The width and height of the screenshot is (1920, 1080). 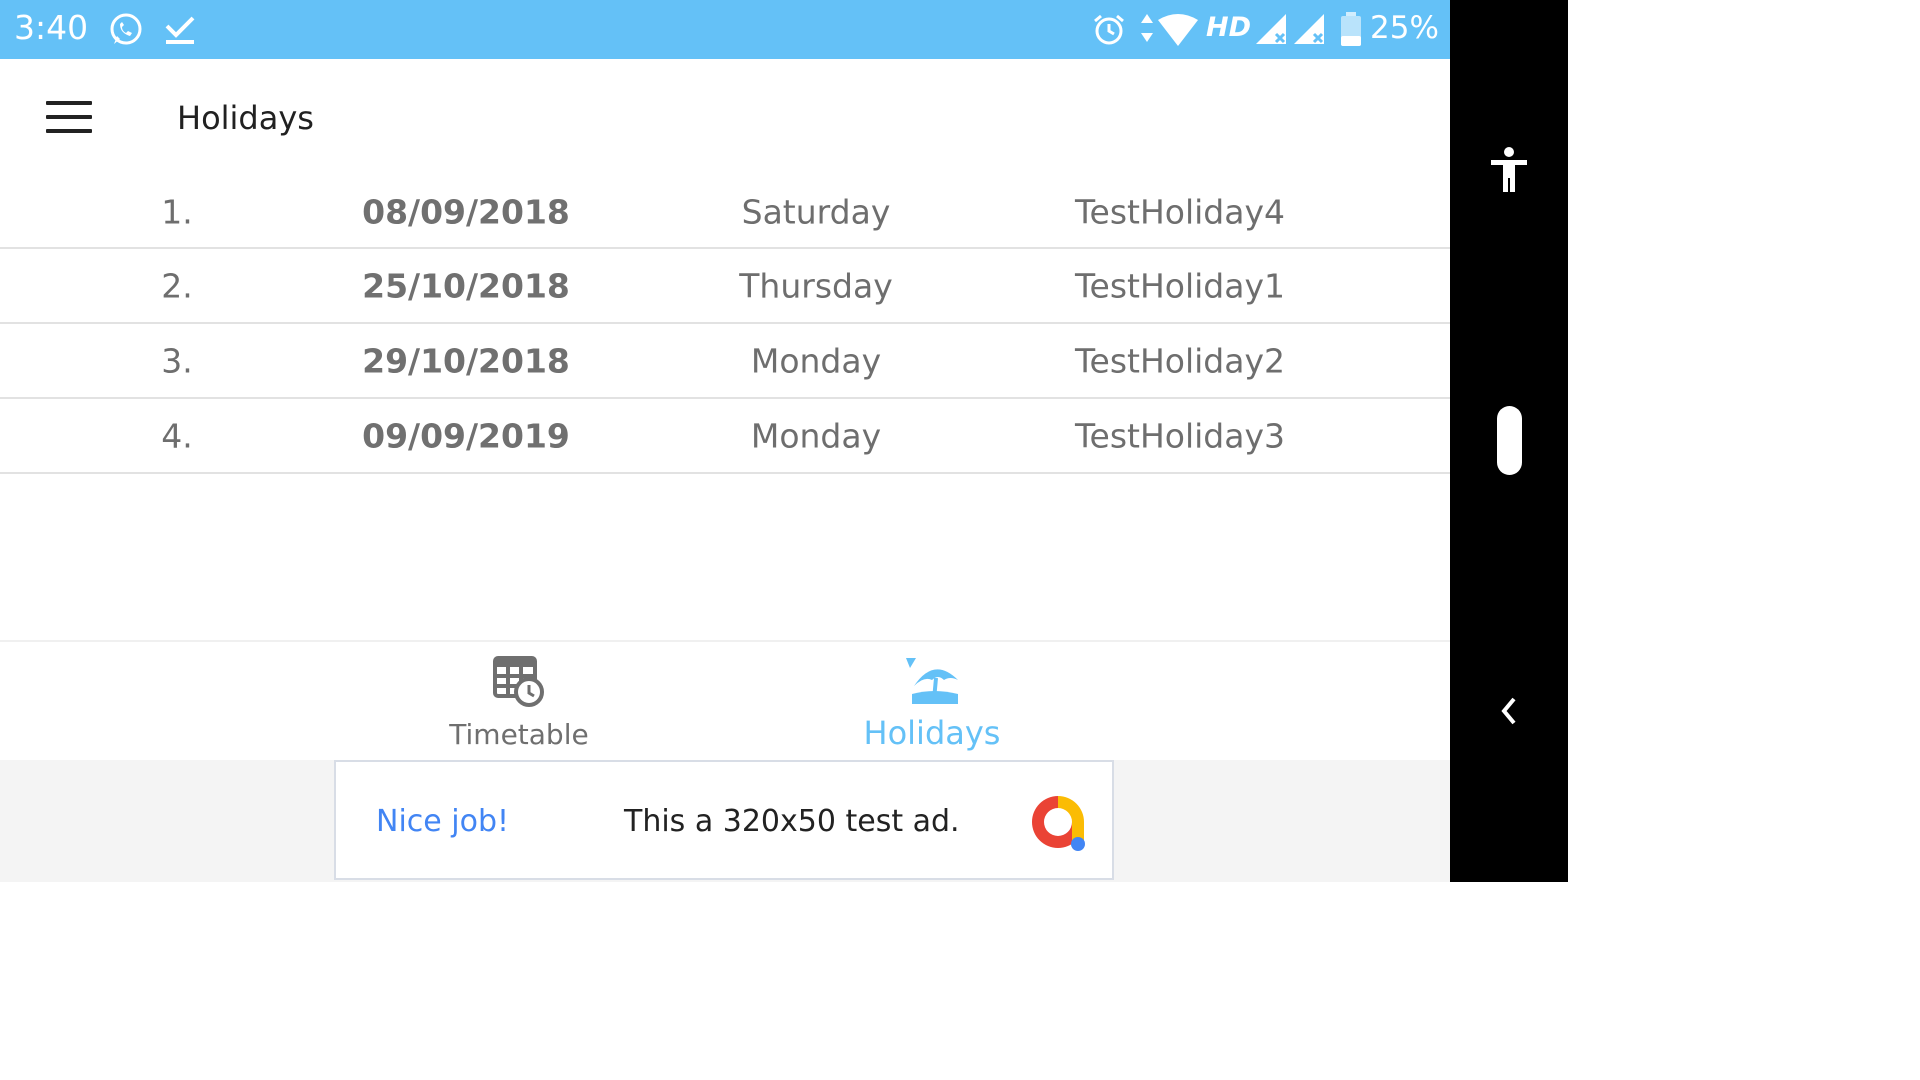 I want to click on beach-umbrella-icon, so click(x=932, y=681).